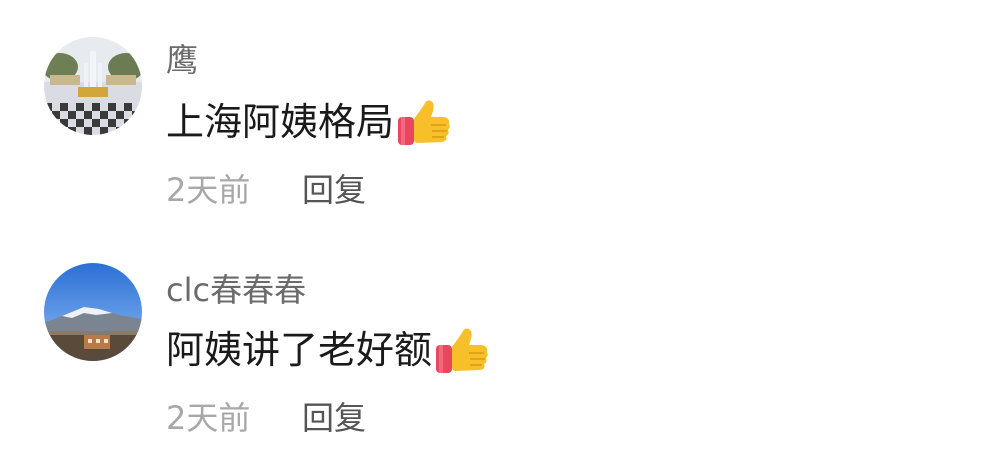 The width and height of the screenshot is (981, 463). I want to click on username: 鹰, so click(182, 60).